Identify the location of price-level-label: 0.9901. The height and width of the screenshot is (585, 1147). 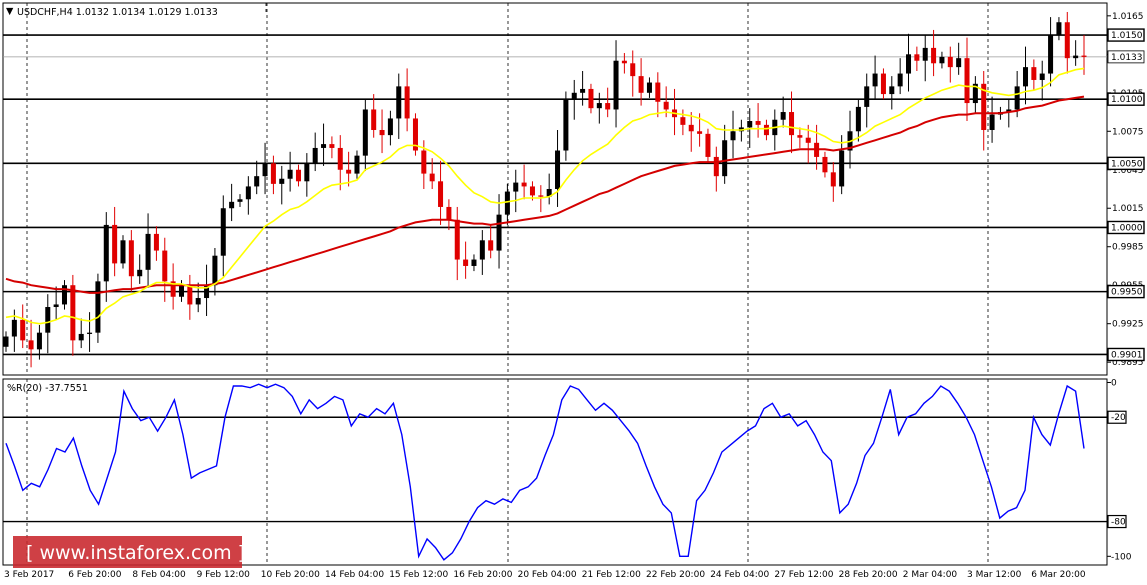
(1127, 355).